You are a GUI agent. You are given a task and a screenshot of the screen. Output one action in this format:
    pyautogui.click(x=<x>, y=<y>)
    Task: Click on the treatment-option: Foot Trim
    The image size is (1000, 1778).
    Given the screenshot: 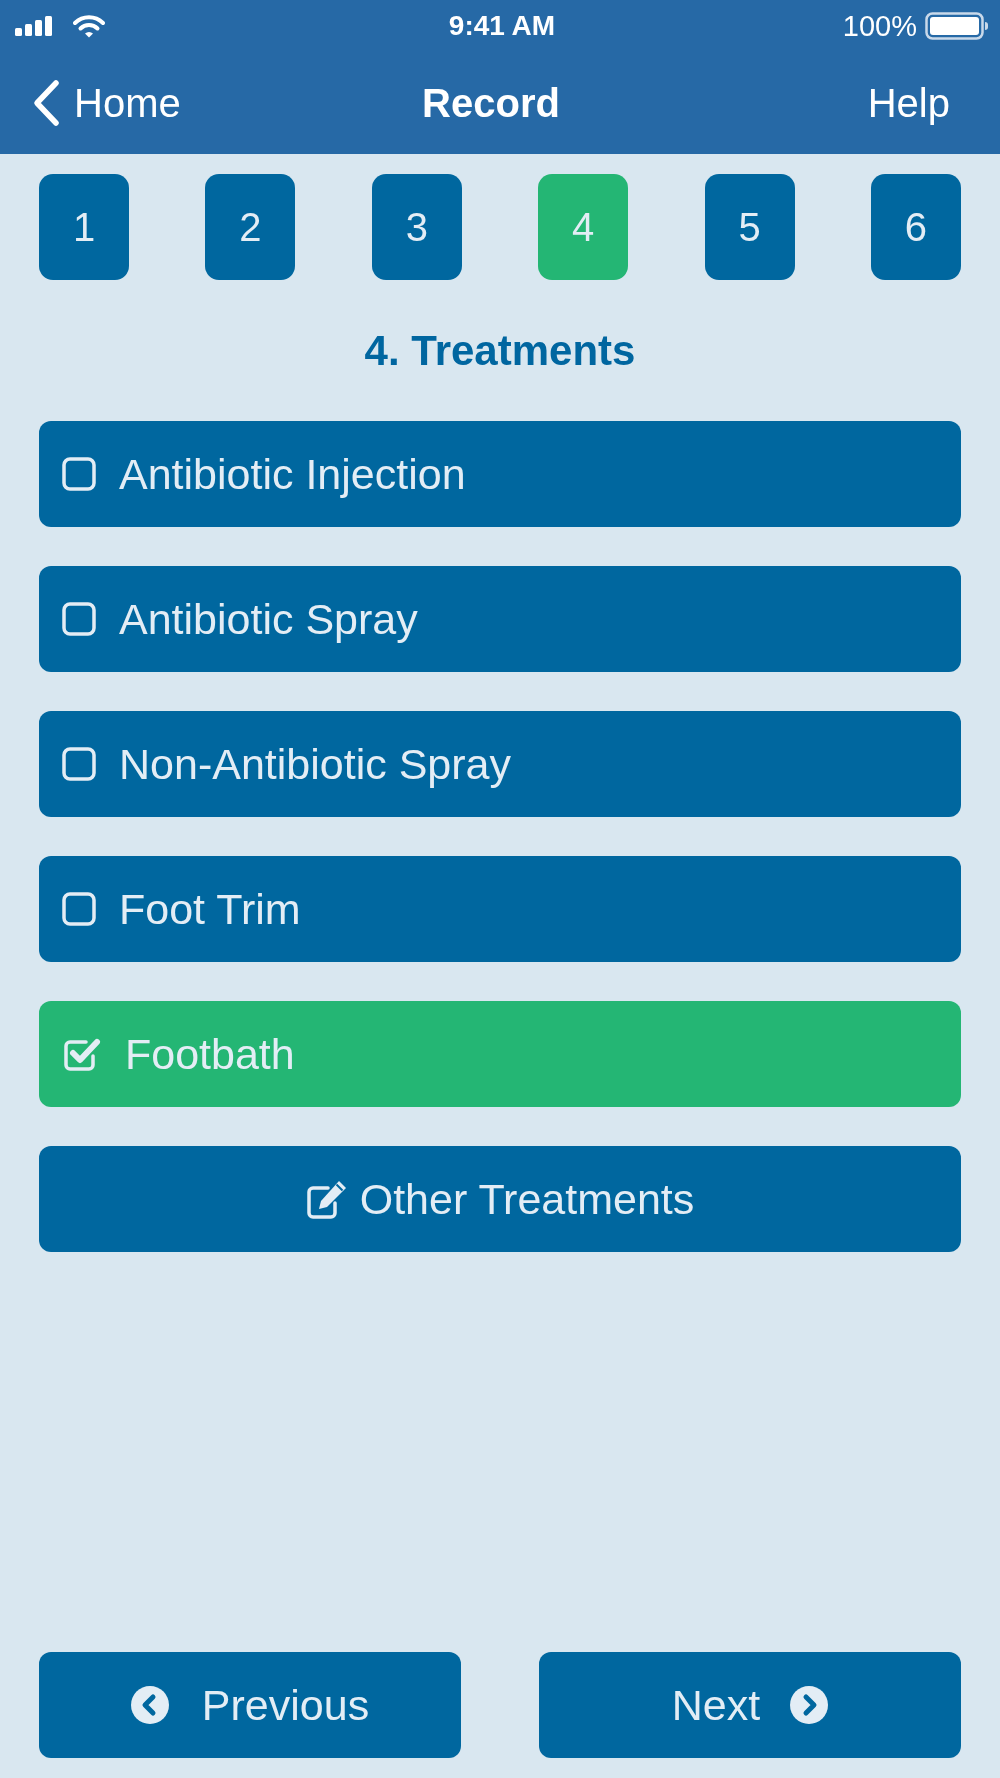 What is the action you would take?
    pyautogui.click(x=500, y=909)
    